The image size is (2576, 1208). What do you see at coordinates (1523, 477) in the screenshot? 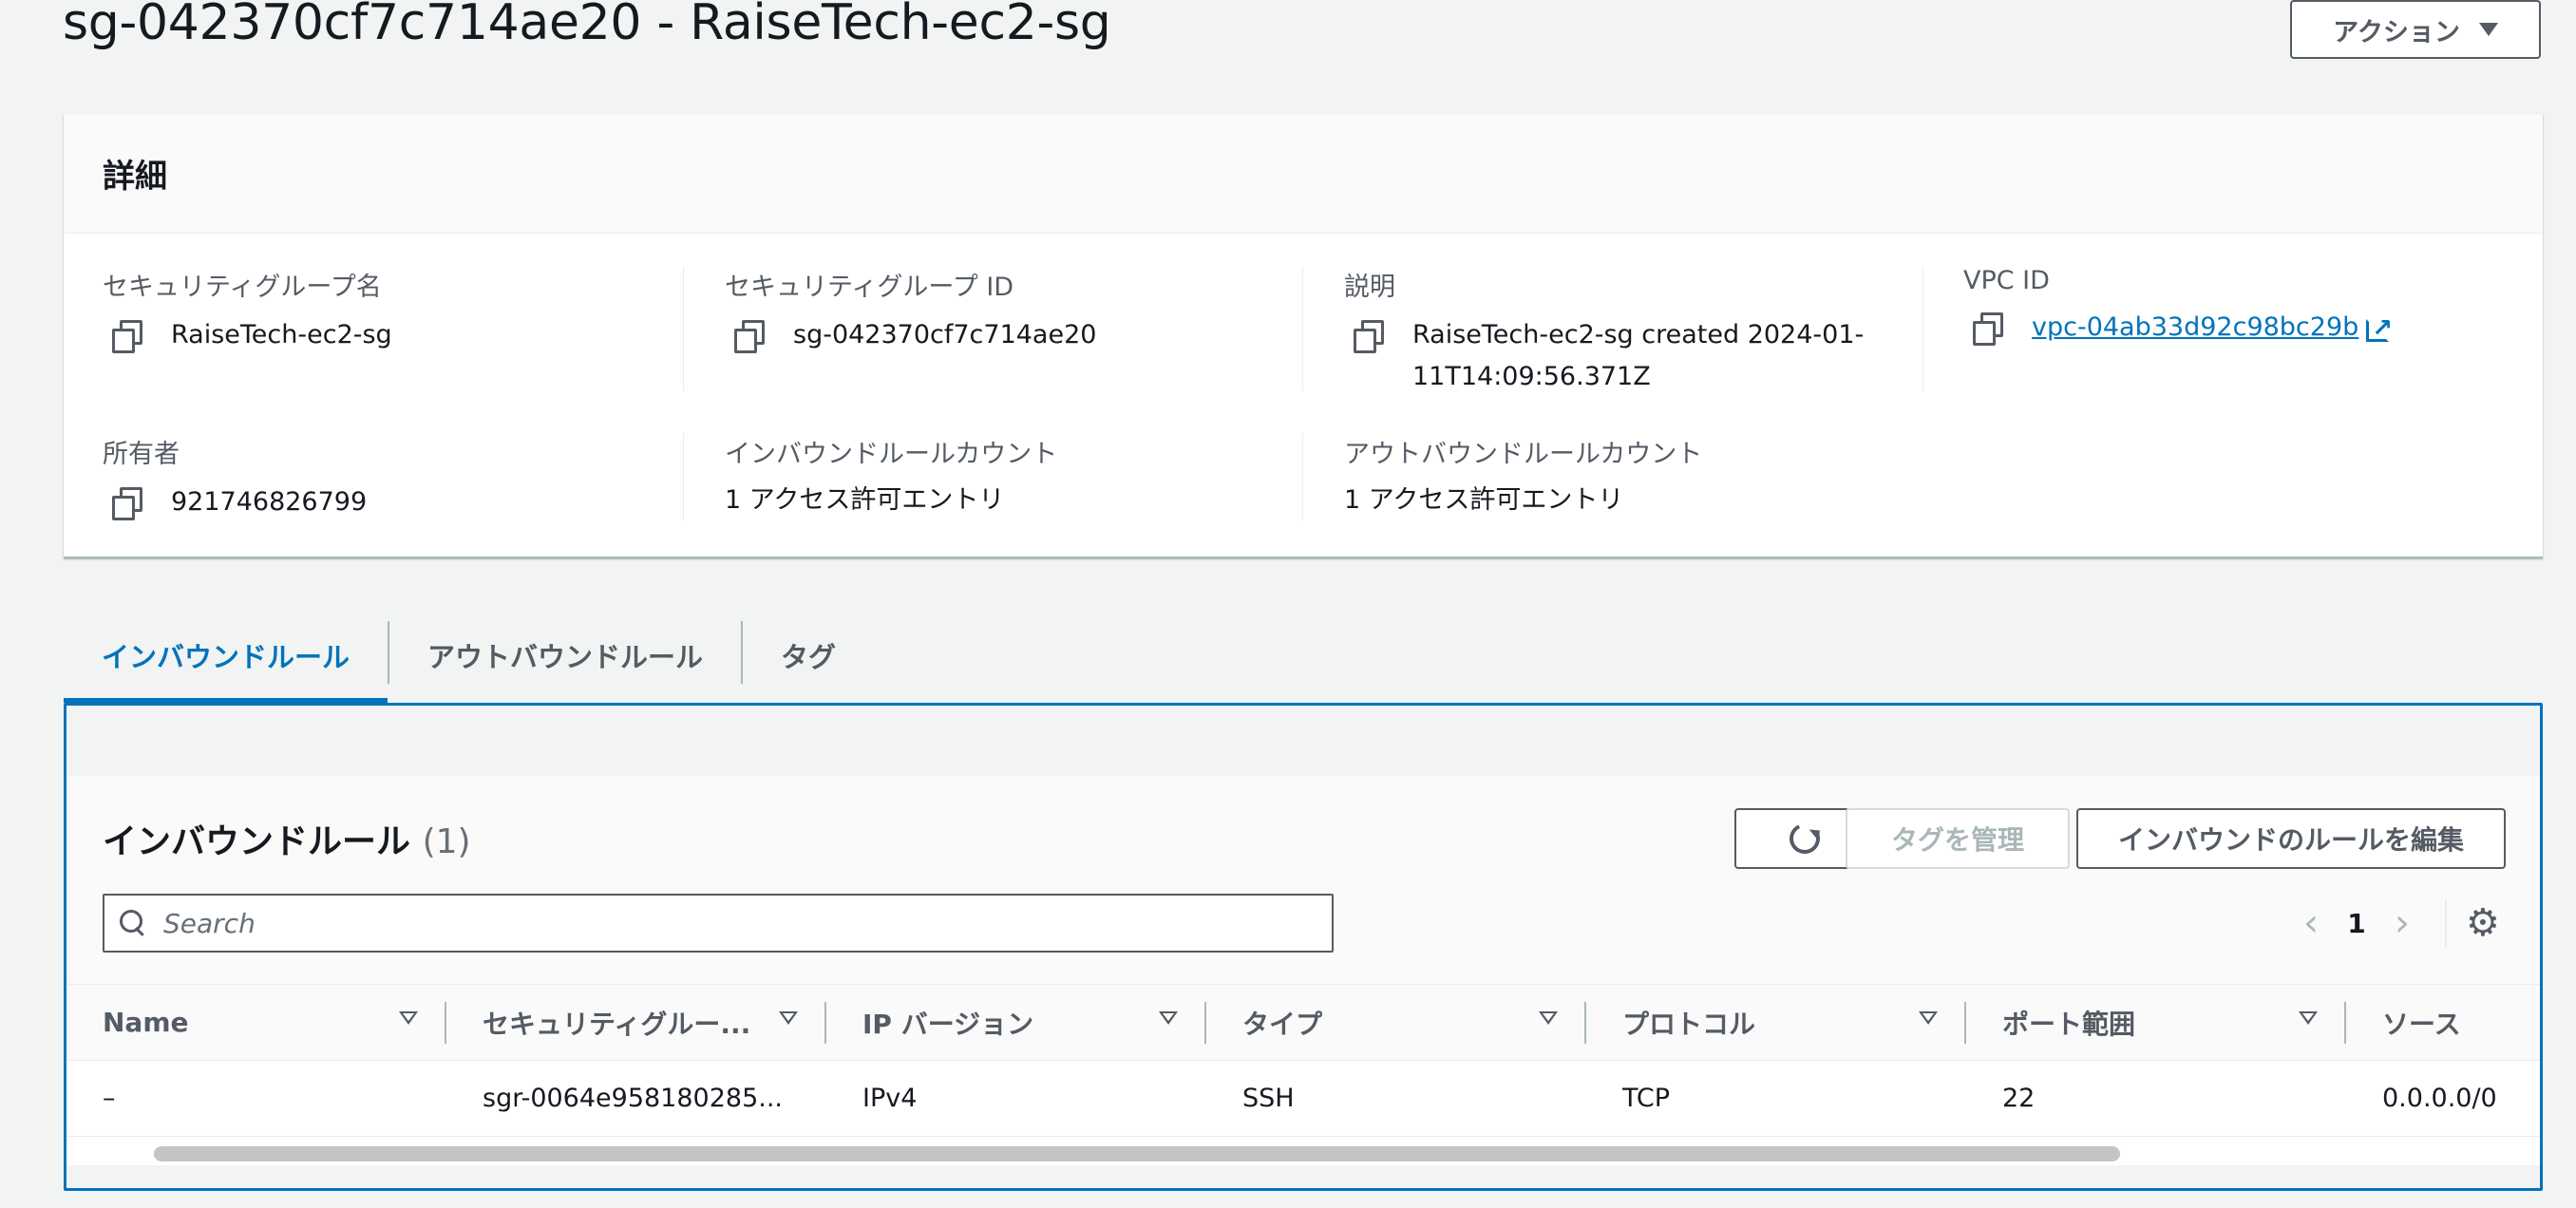
I see `outbound-count-field: アウトバウンドルールカウント 1 アクセス許可エントリ` at bounding box center [1523, 477].